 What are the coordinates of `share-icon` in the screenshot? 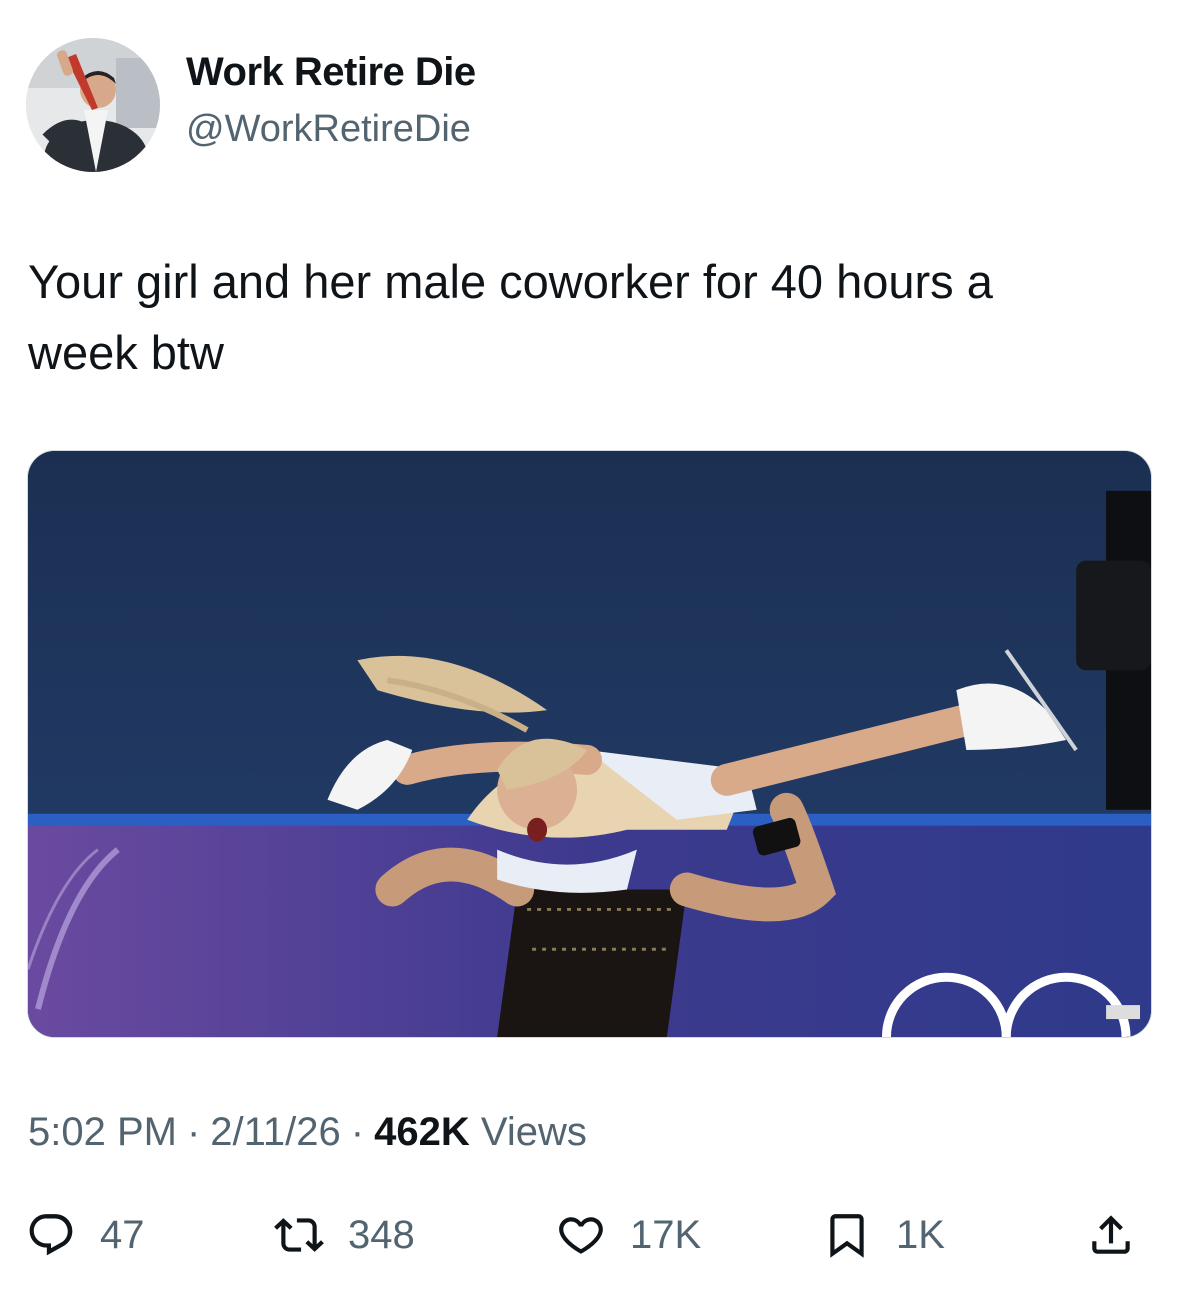 It's located at (1111, 1235).